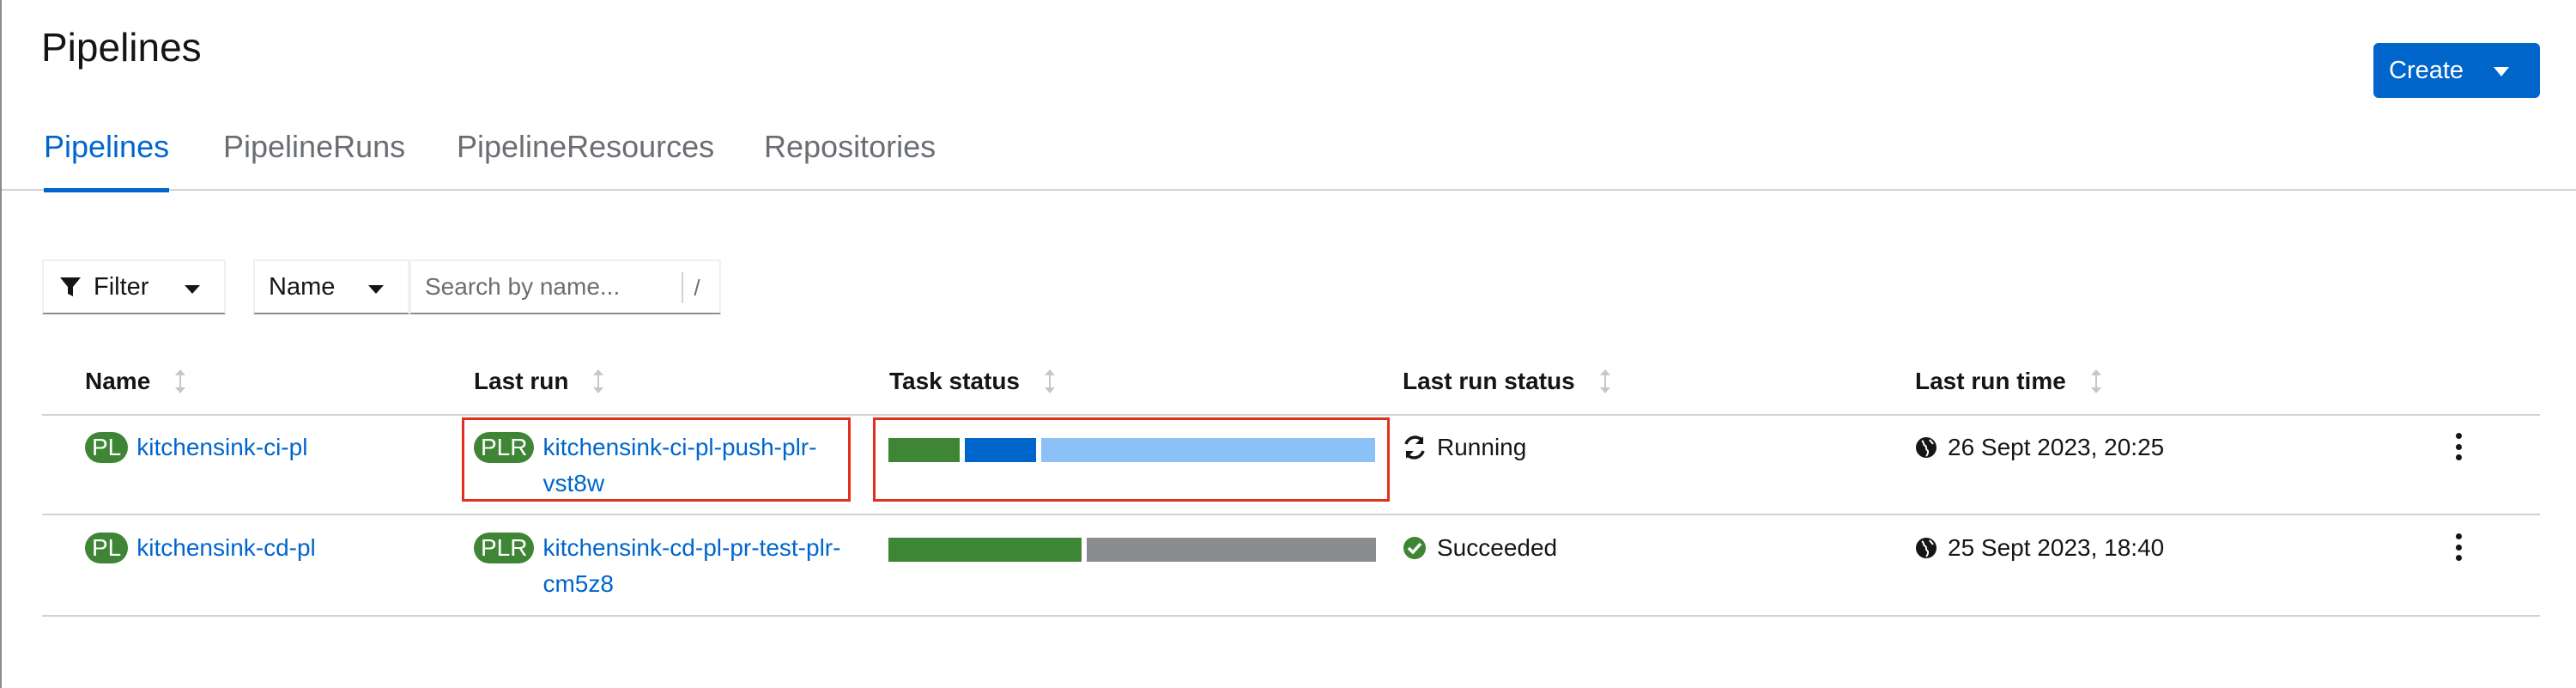 The width and height of the screenshot is (2576, 688). What do you see at coordinates (1414, 447) in the screenshot?
I see `sync-icon` at bounding box center [1414, 447].